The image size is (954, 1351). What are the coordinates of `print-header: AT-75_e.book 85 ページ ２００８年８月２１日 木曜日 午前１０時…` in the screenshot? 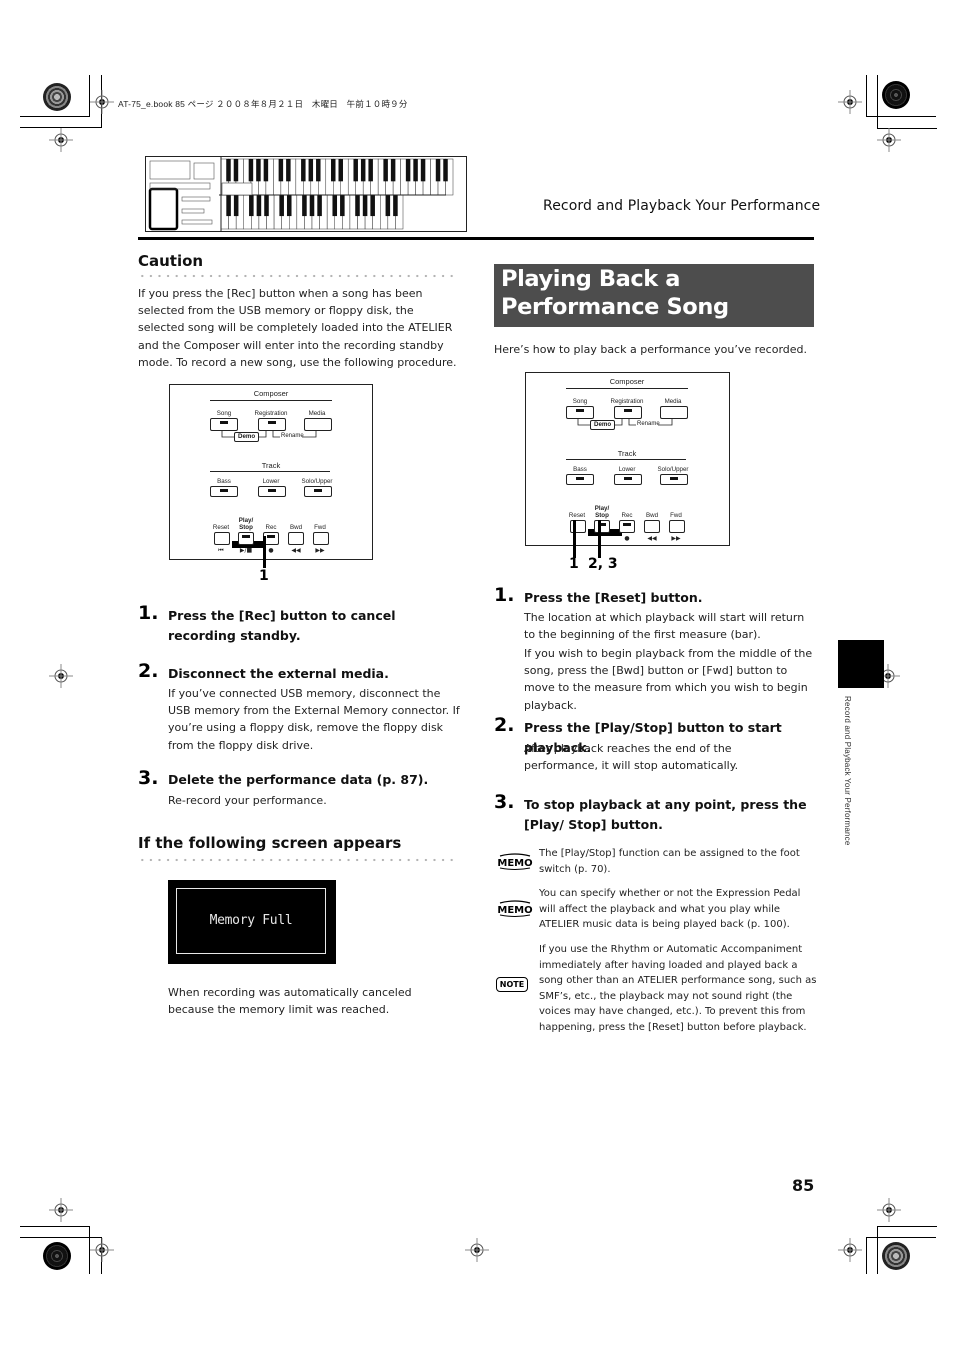 It's located at (263, 104).